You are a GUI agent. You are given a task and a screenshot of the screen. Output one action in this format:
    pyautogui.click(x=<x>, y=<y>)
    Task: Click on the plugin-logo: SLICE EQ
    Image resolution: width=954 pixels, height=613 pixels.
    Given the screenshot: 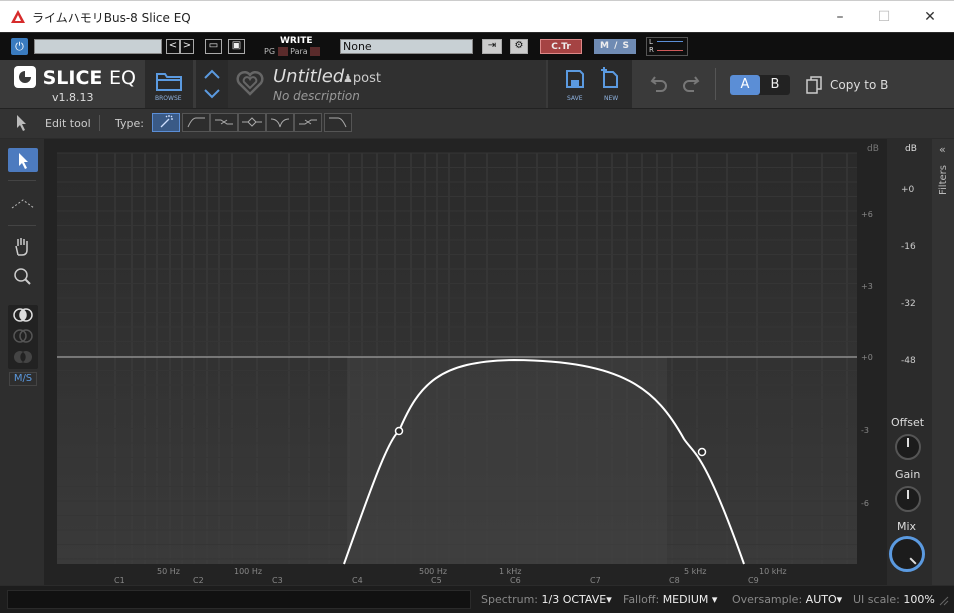 What is the action you would take?
    pyautogui.click(x=75, y=77)
    